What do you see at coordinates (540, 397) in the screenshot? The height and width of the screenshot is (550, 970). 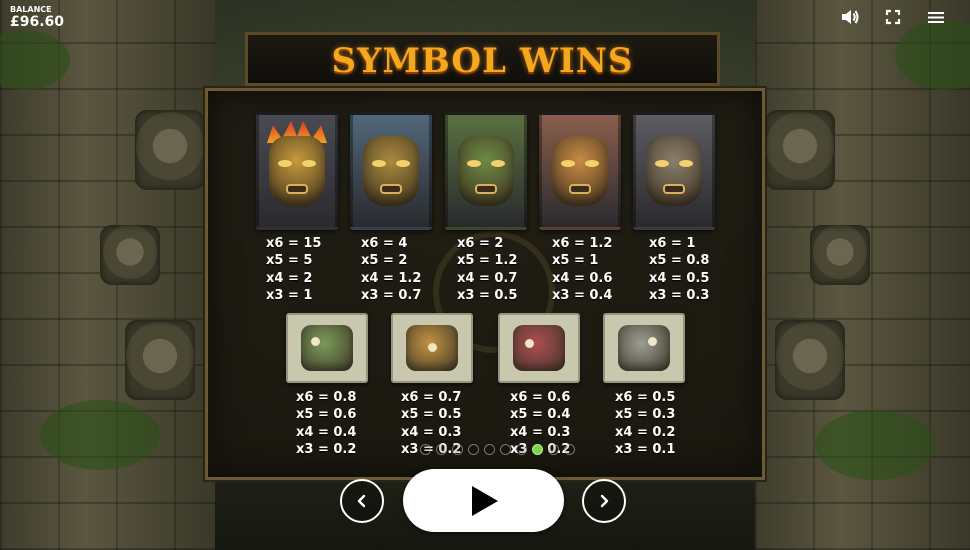 I see `payout-line: x6 = 0.6` at bounding box center [540, 397].